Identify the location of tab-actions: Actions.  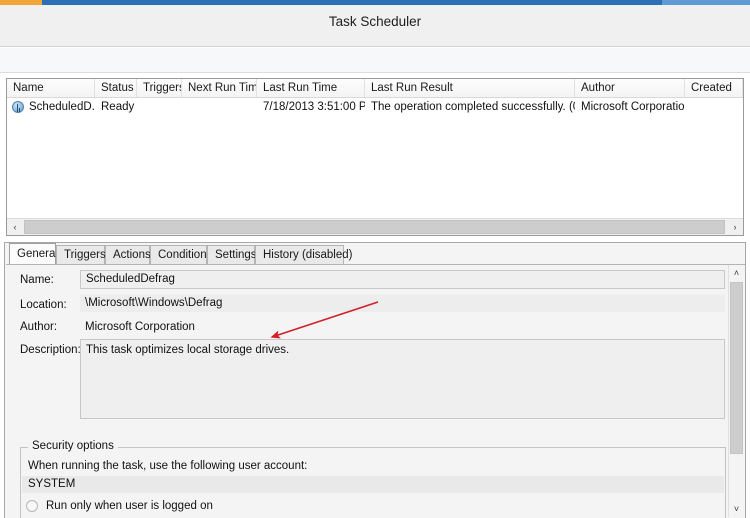
(128, 254).